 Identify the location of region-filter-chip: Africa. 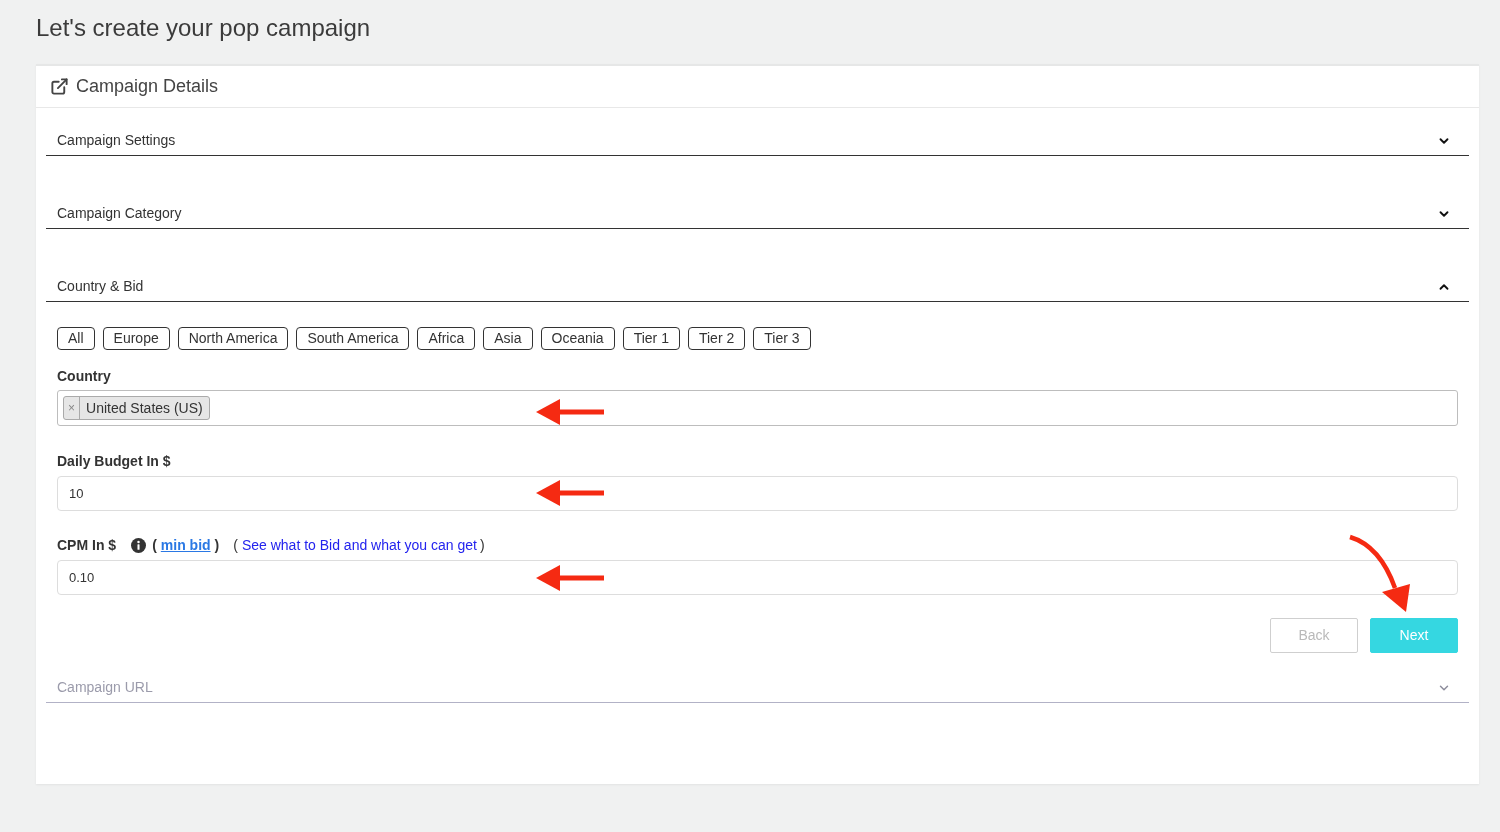
(446, 338).